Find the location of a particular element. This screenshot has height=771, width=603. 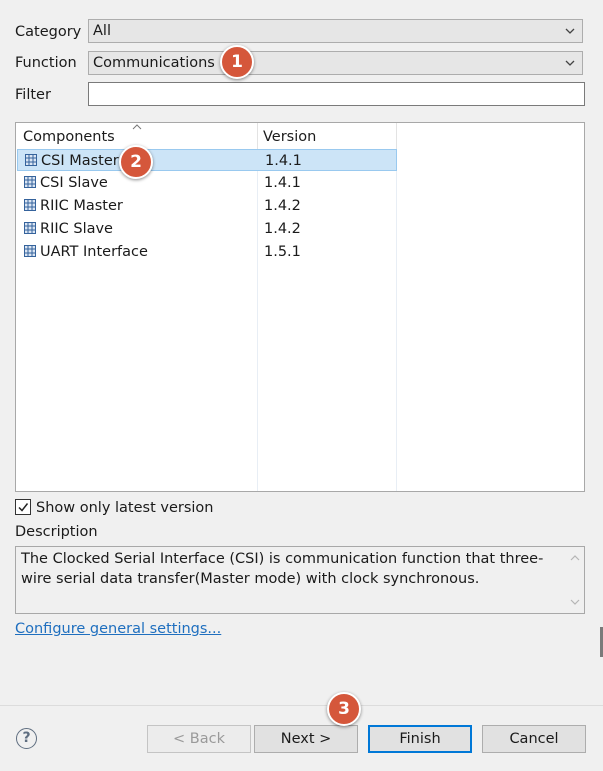

table-row: CSI Slave 1.4.1 is located at coordinates (207, 183).